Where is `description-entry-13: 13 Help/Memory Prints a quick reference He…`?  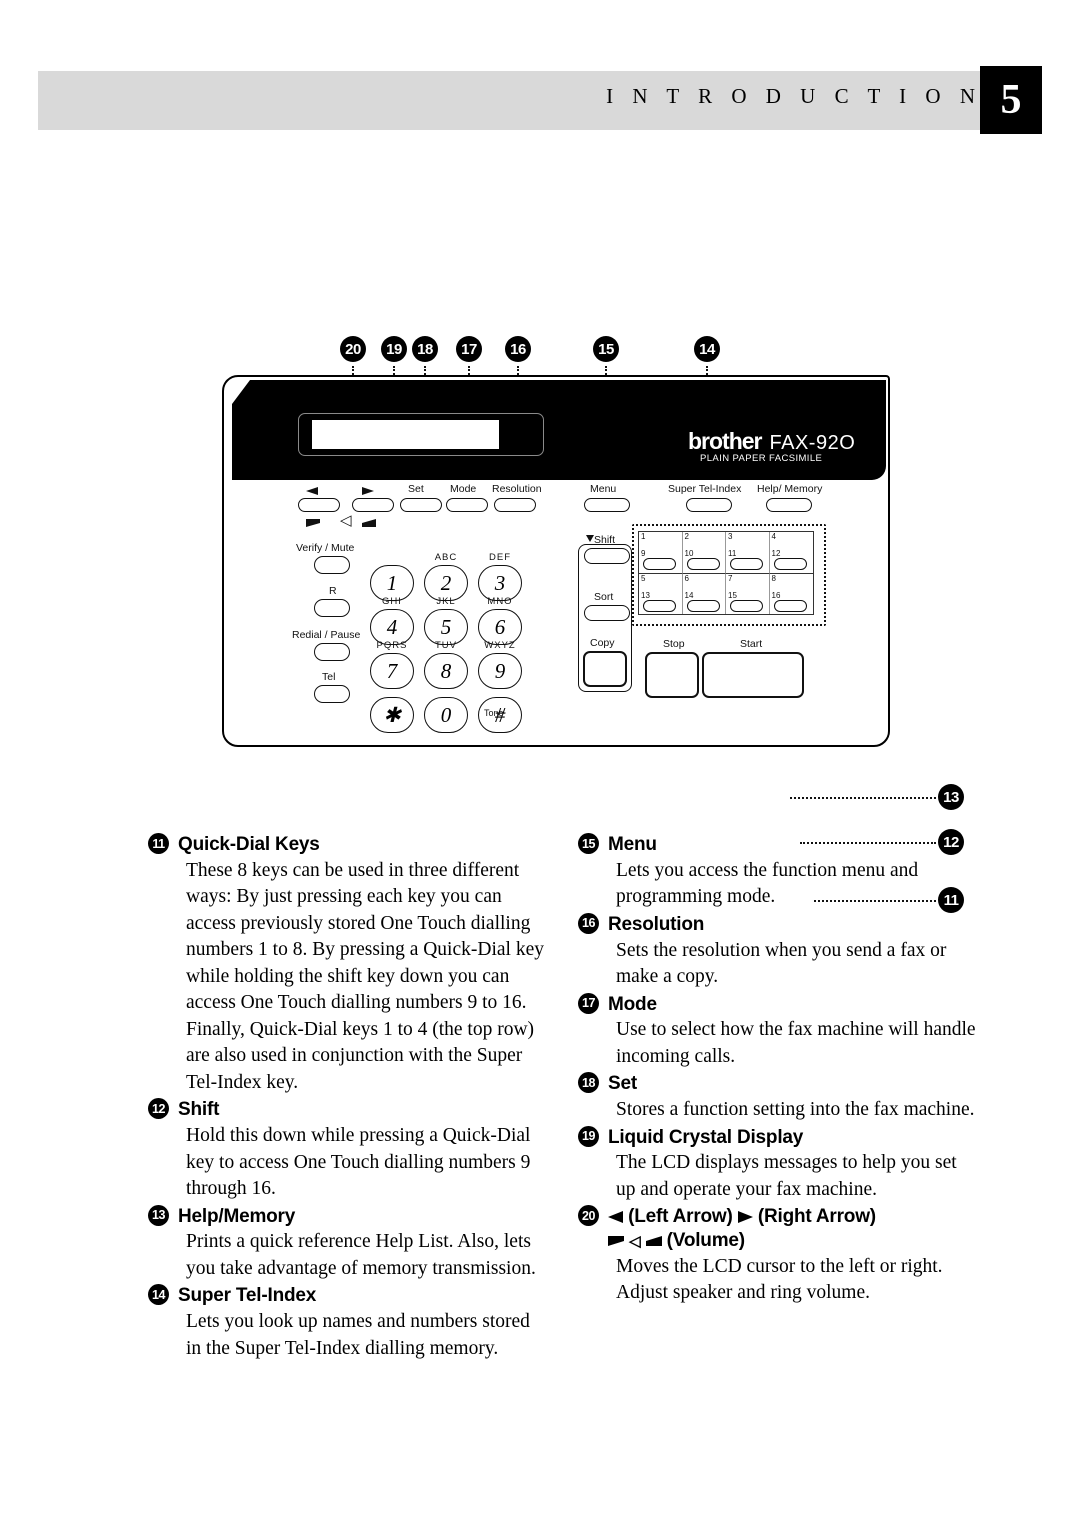 description-entry-13: 13 Help/Memory Prints a quick reference He… is located at coordinates (348, 1243).